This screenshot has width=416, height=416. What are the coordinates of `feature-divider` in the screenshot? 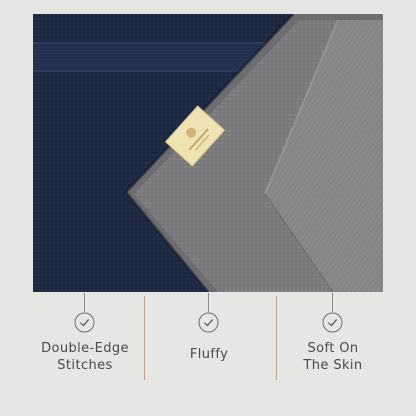 It's located at (144, 338).